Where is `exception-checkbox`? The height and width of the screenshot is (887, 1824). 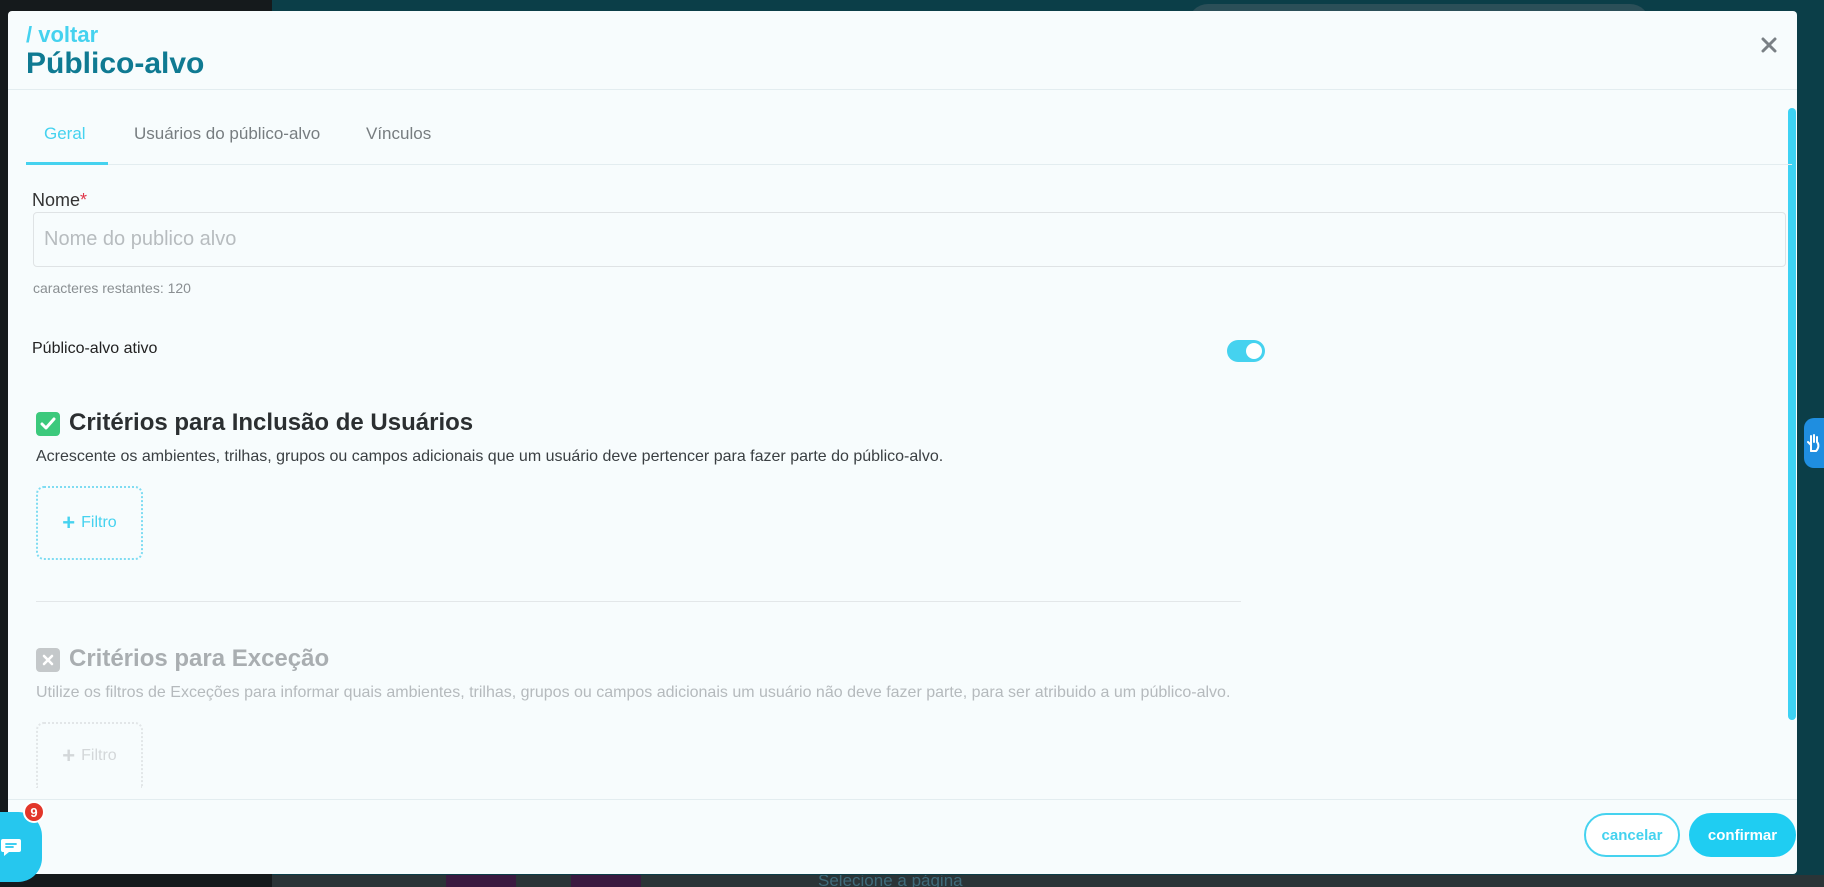 exception-checkbox is located at coordinates (48, 660).